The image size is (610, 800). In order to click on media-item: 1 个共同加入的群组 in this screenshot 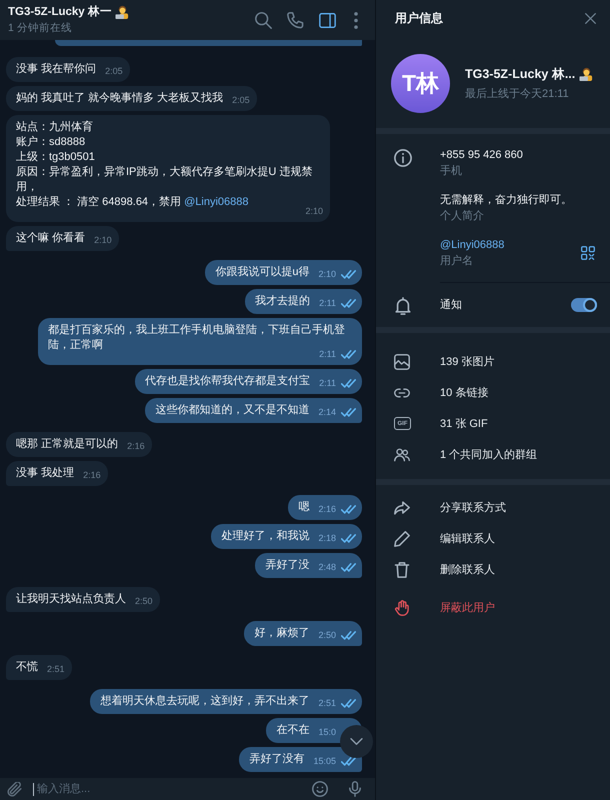, I will do `click(493, 454)`.